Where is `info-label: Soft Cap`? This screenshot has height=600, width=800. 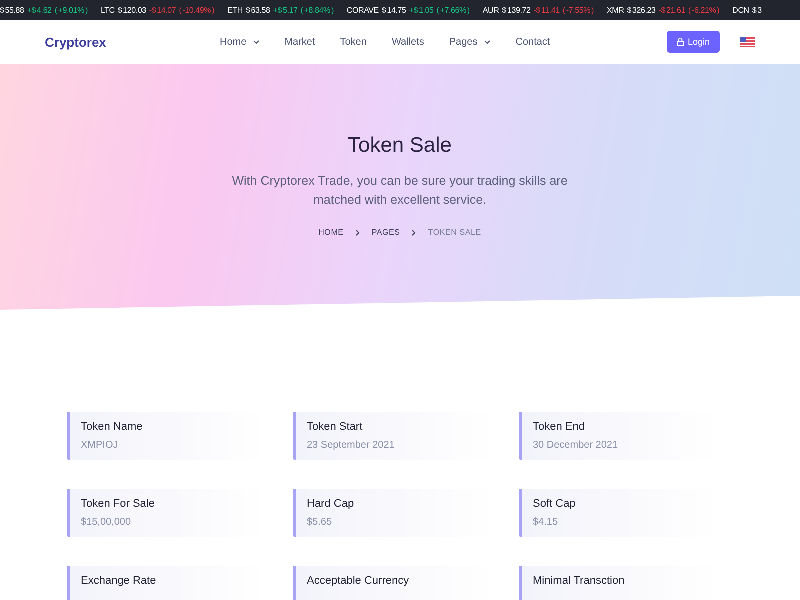
info-label: Soft Cap is located at coordinates (555, 504).